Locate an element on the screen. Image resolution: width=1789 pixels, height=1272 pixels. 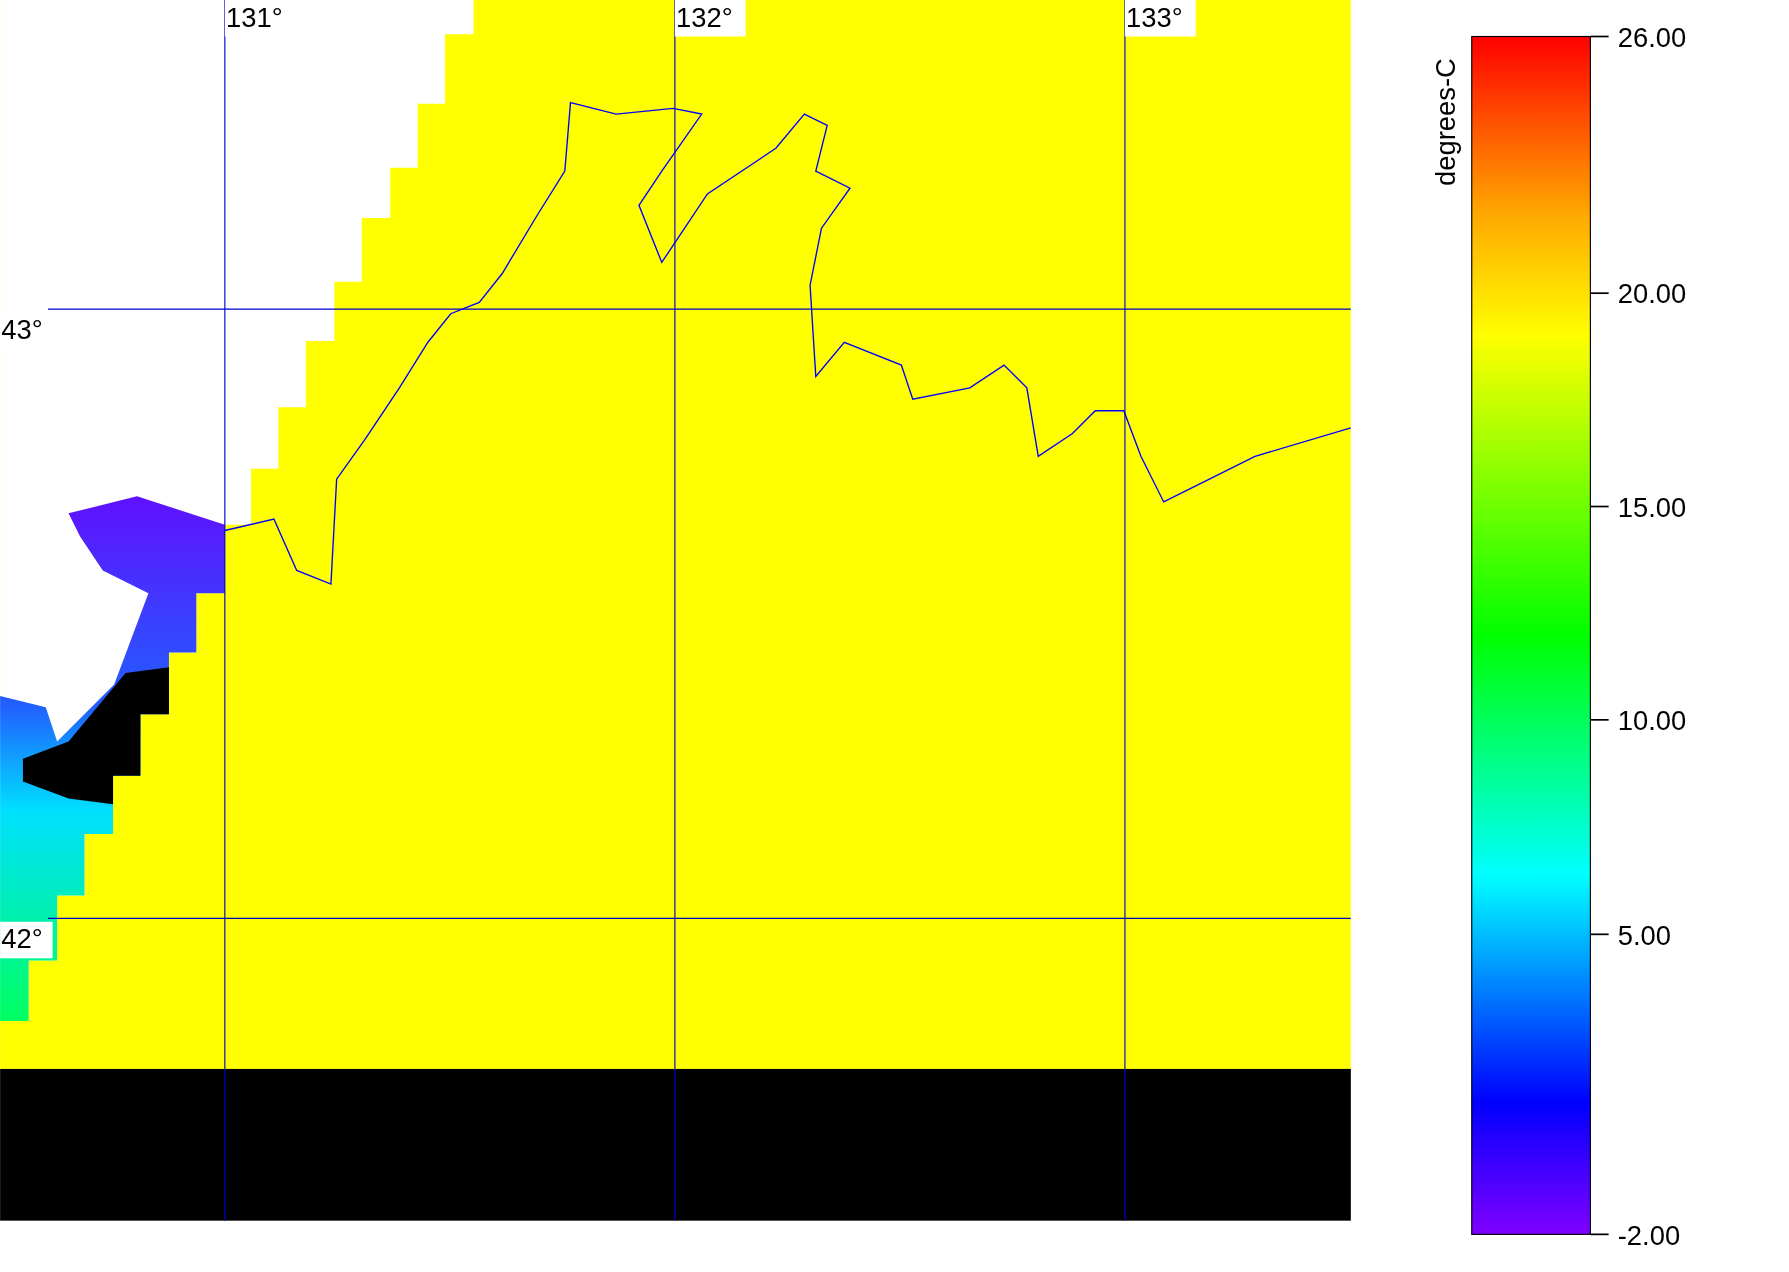
longitude-label: 133° is located at coordinates (1154, 18).